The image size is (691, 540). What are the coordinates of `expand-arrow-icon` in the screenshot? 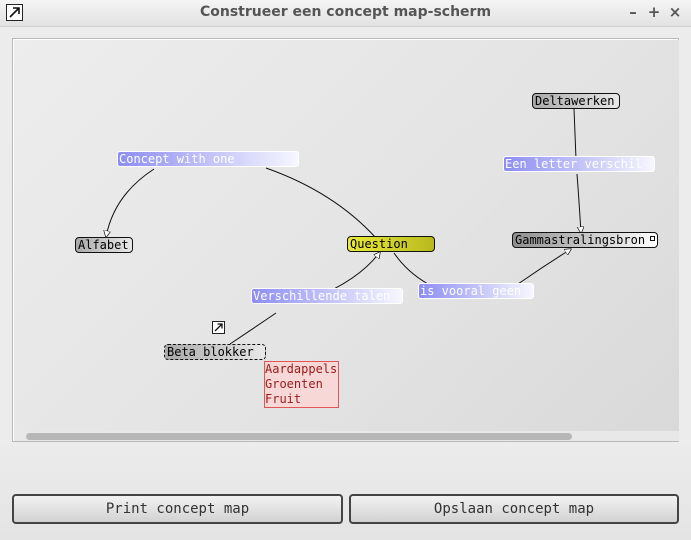 It's located at (218, 327).